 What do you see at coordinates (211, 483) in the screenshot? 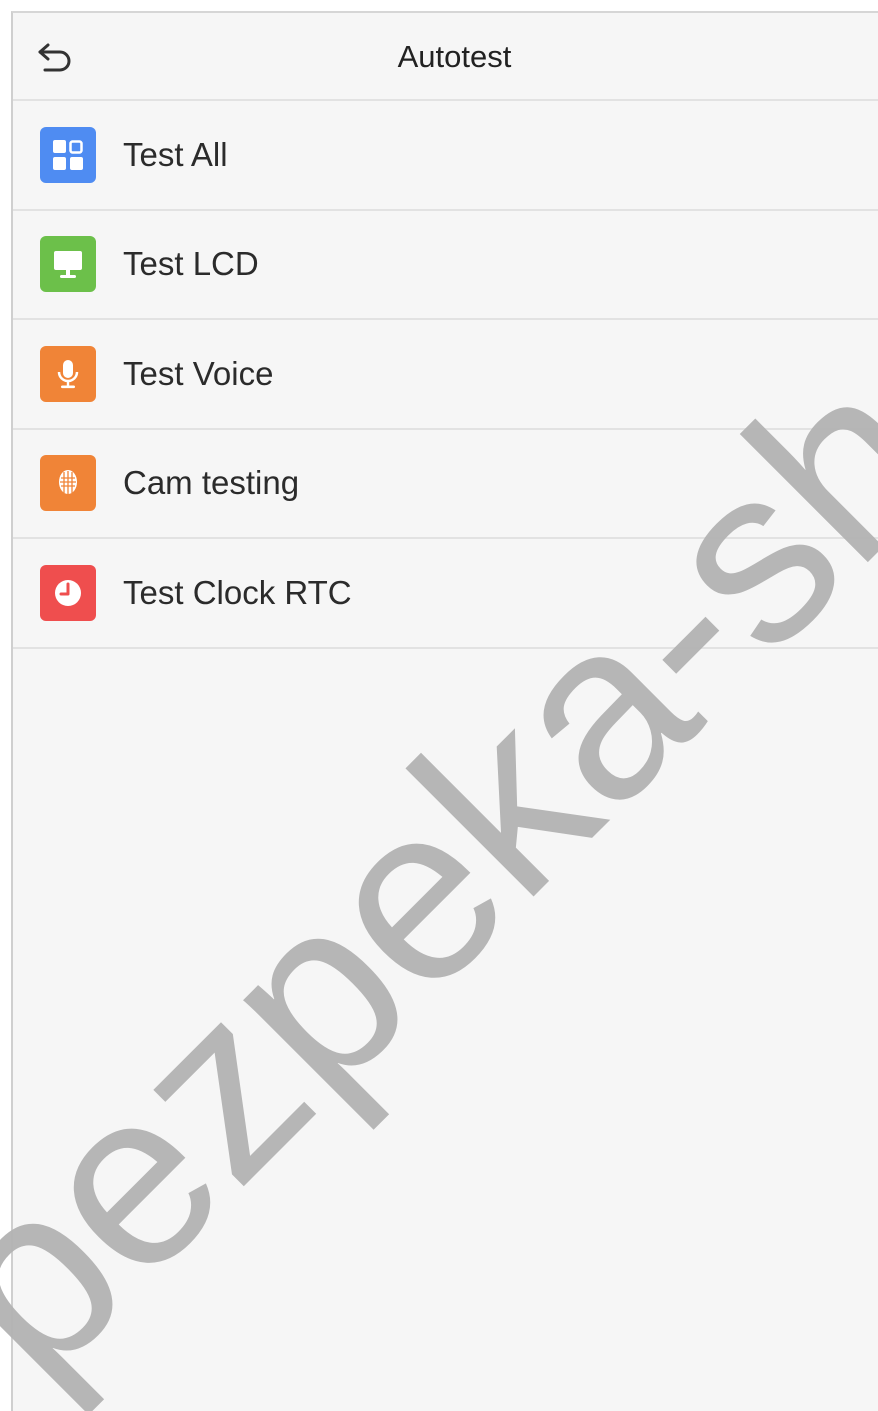
I see `menu-item-label: Cam testing` at bounding box center [211, 483].